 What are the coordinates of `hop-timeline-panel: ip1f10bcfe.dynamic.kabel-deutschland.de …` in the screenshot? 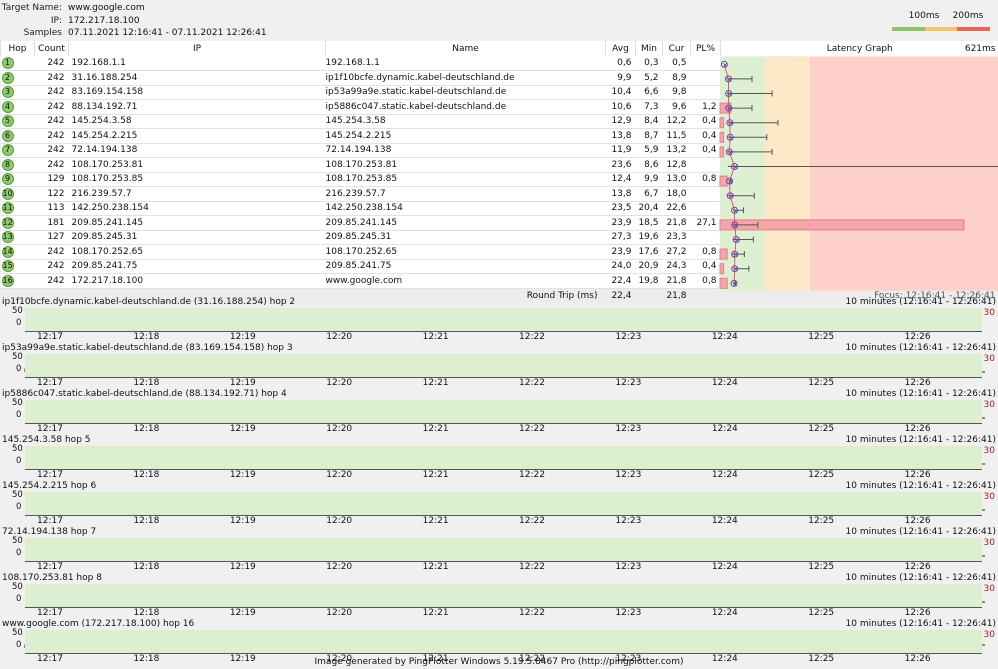 It's located at (499, 320).